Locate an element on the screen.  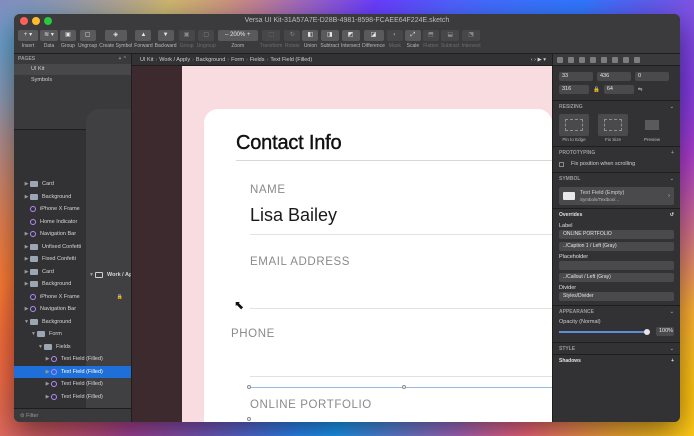
layer-row: iPhone X Frame 🔒 is located at coordinates (72, 297).